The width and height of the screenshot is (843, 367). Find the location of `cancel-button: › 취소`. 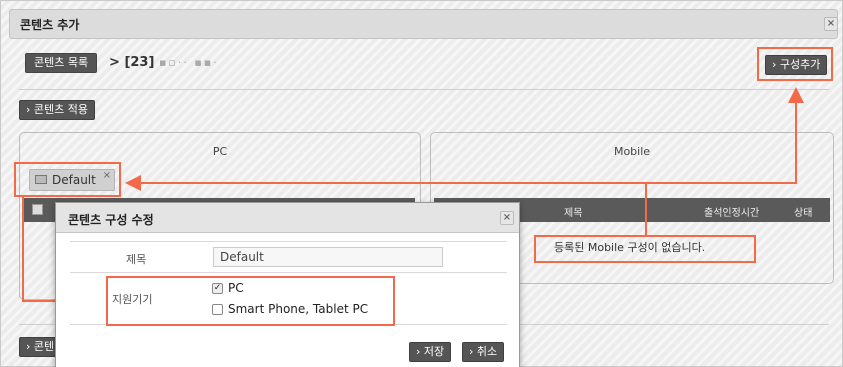

cancel-button: › 취소 is located at coordinates (483, 352).